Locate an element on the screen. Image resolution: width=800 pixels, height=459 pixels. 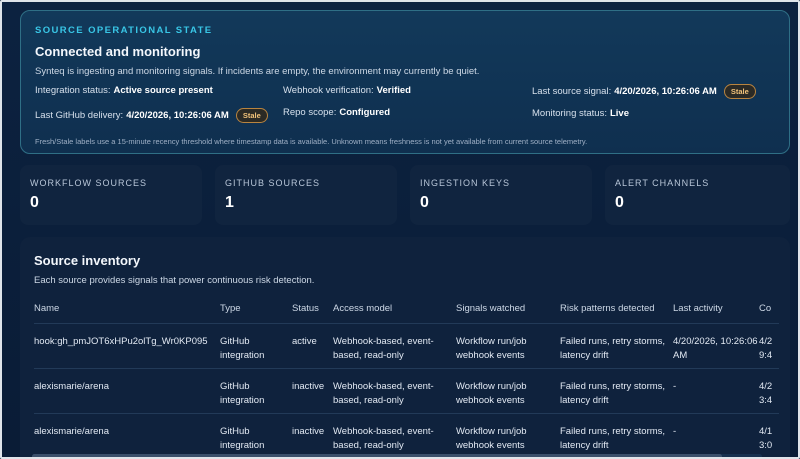
monitoring-status: Monitoring status: Live is located at coordinates (580, 113).